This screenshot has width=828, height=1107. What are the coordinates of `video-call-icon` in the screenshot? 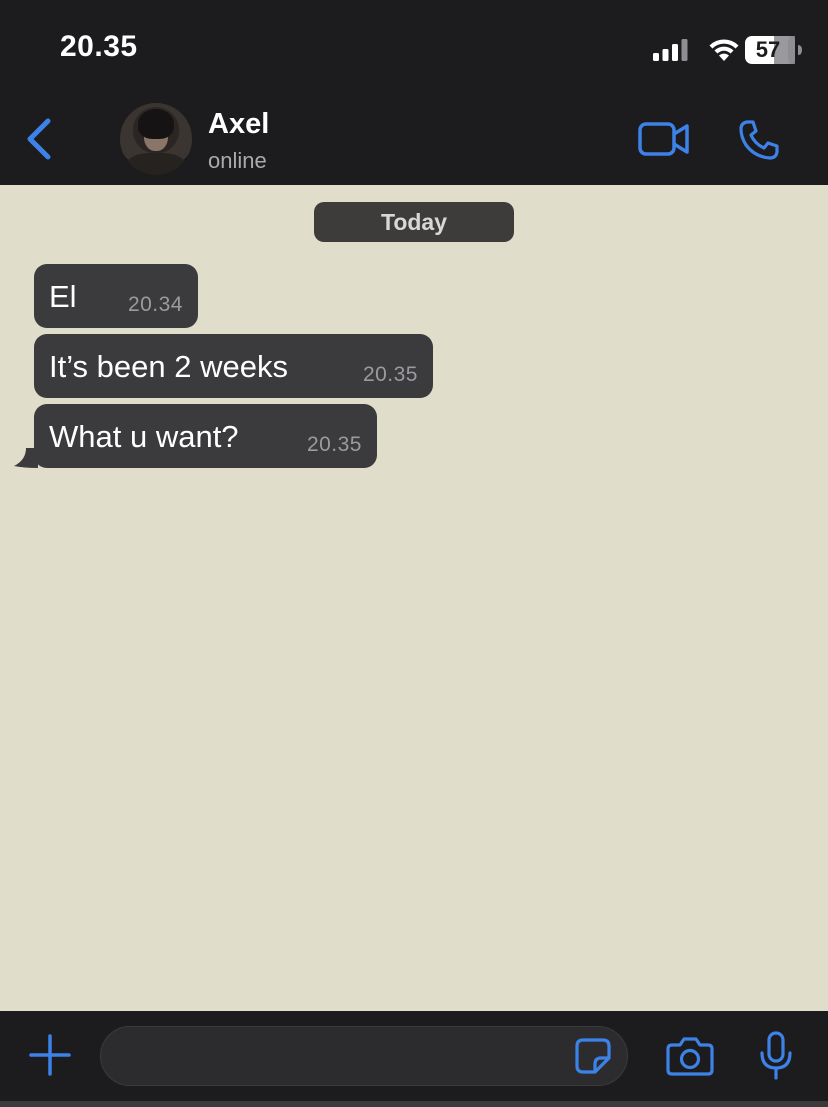 It's located at (664, 139).